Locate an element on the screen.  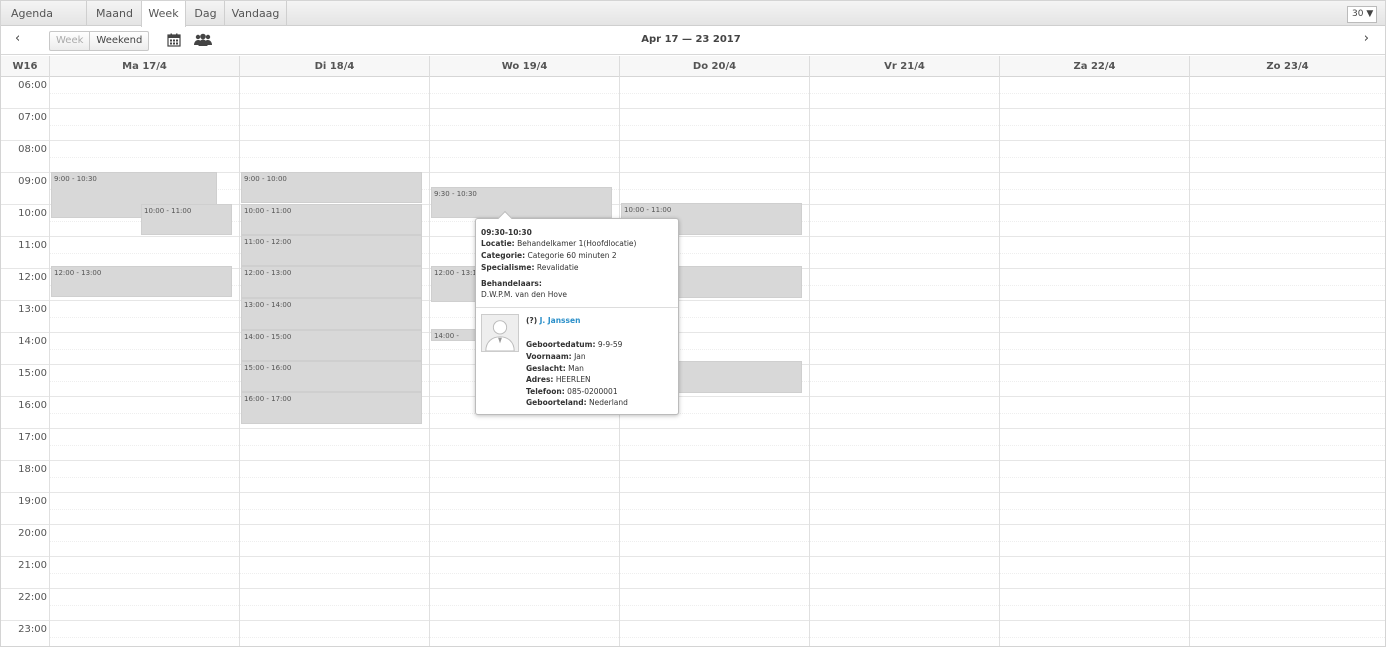
geboortedatum-label: Geboortedatum: is located at coordinates (561, 344).